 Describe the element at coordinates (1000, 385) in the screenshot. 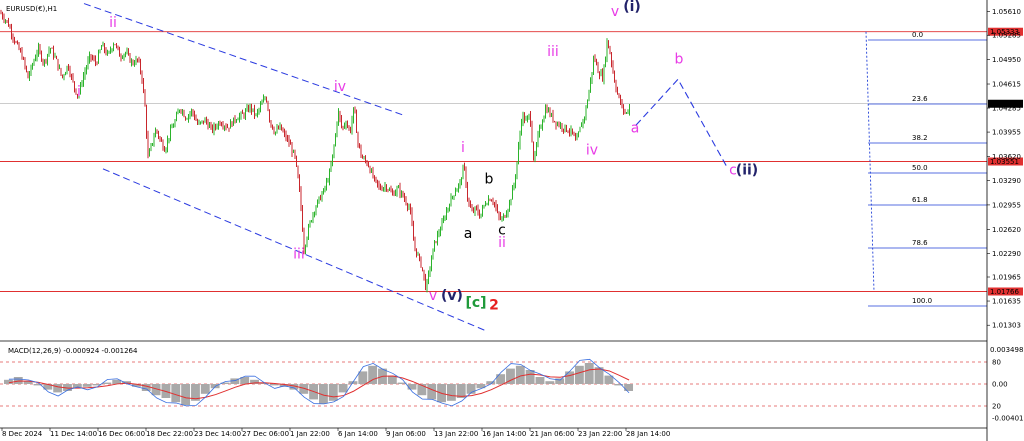

I see `macd-scale-label: 0.00` at that location.